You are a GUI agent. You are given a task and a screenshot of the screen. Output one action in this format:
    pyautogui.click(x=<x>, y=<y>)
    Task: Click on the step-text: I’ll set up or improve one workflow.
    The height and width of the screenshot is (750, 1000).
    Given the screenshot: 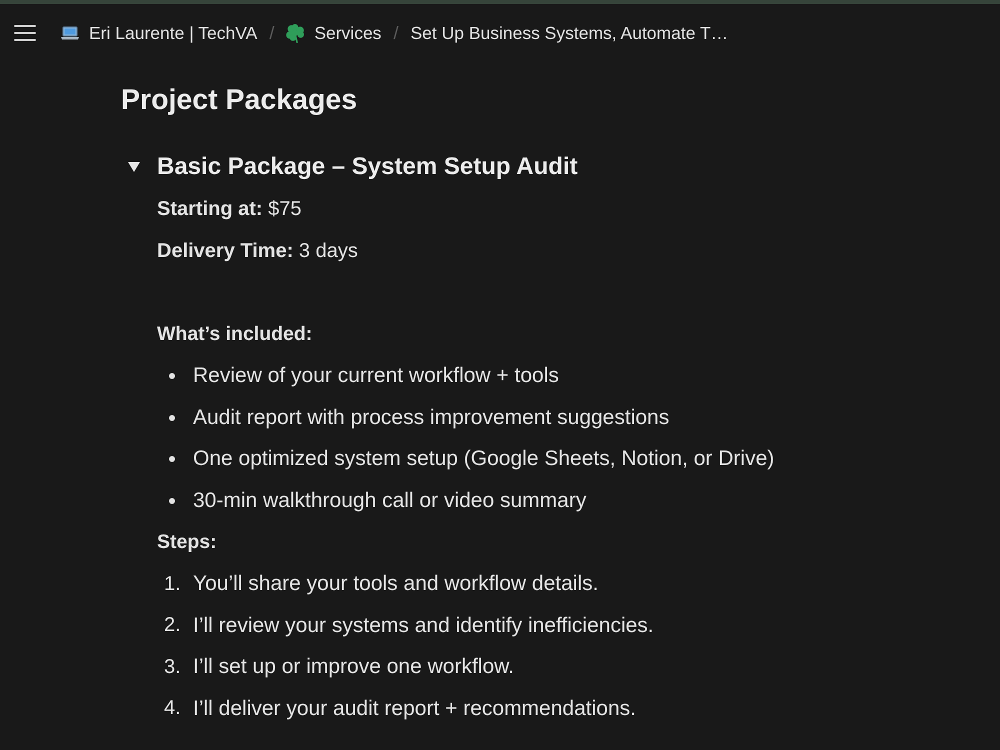 What is the action you would take?
    pyautogui.click(x=353, y=667)
    